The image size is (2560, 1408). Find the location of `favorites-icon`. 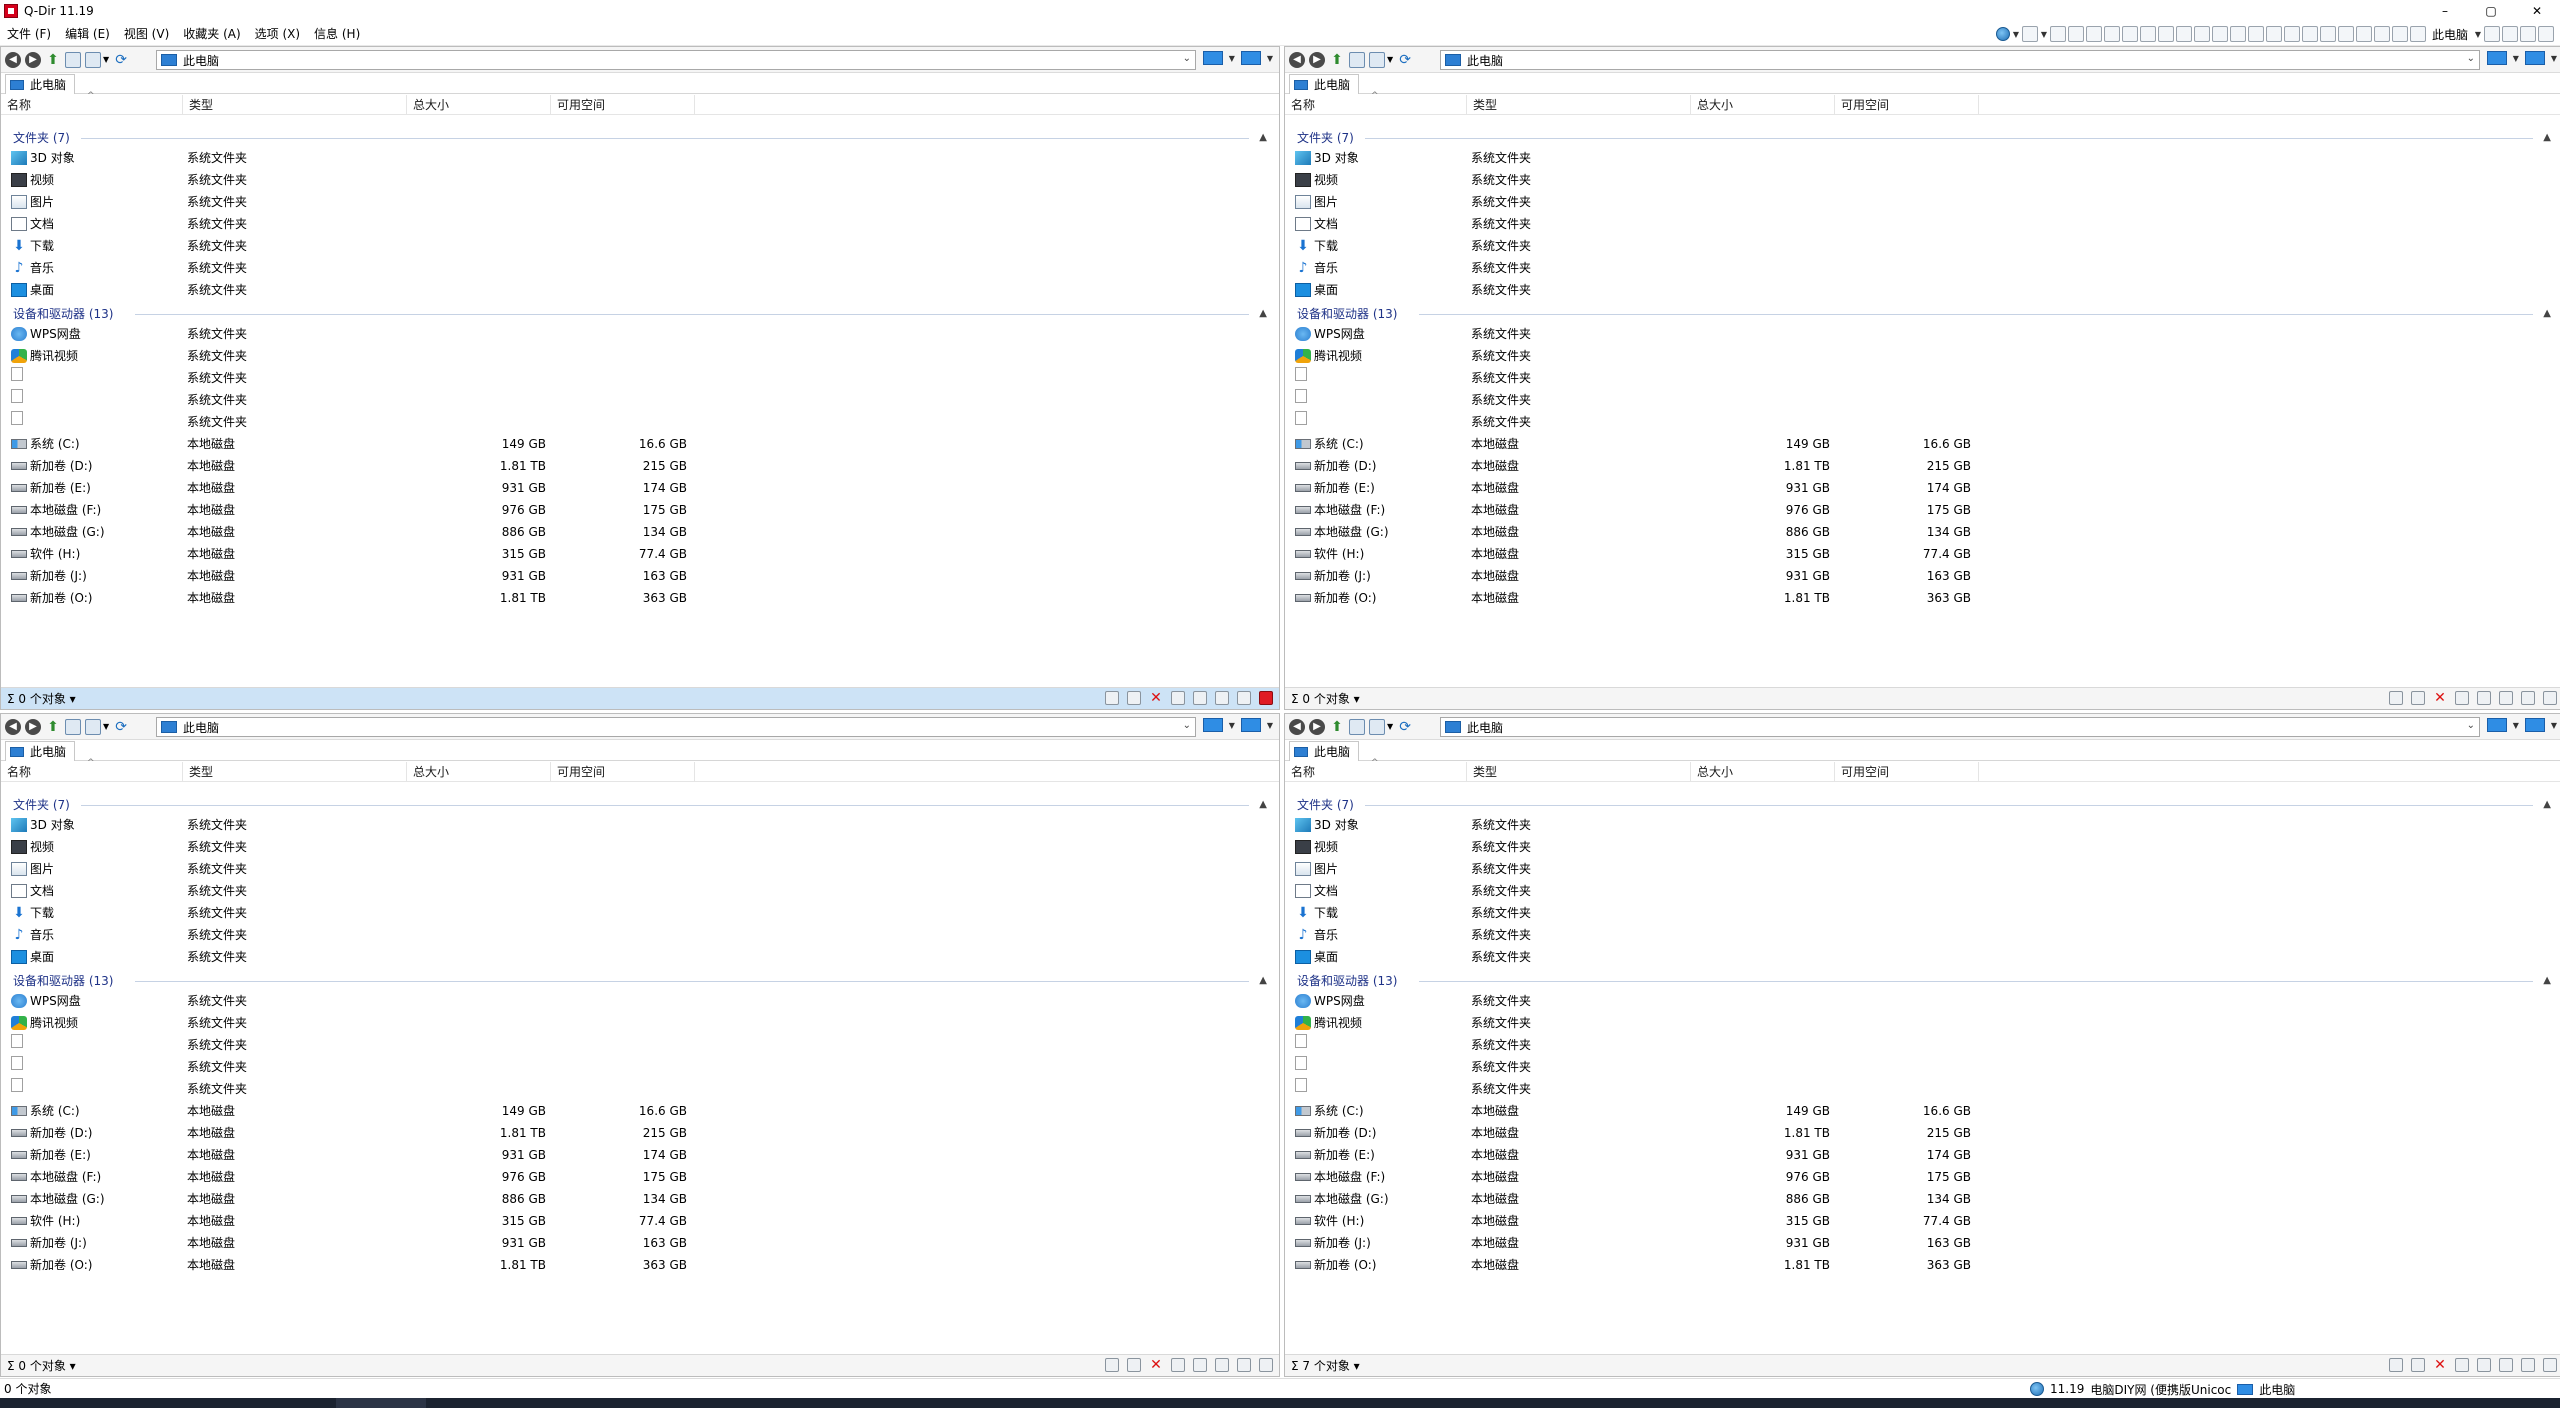

favorites-icon is located at coordinates (2492, 34).